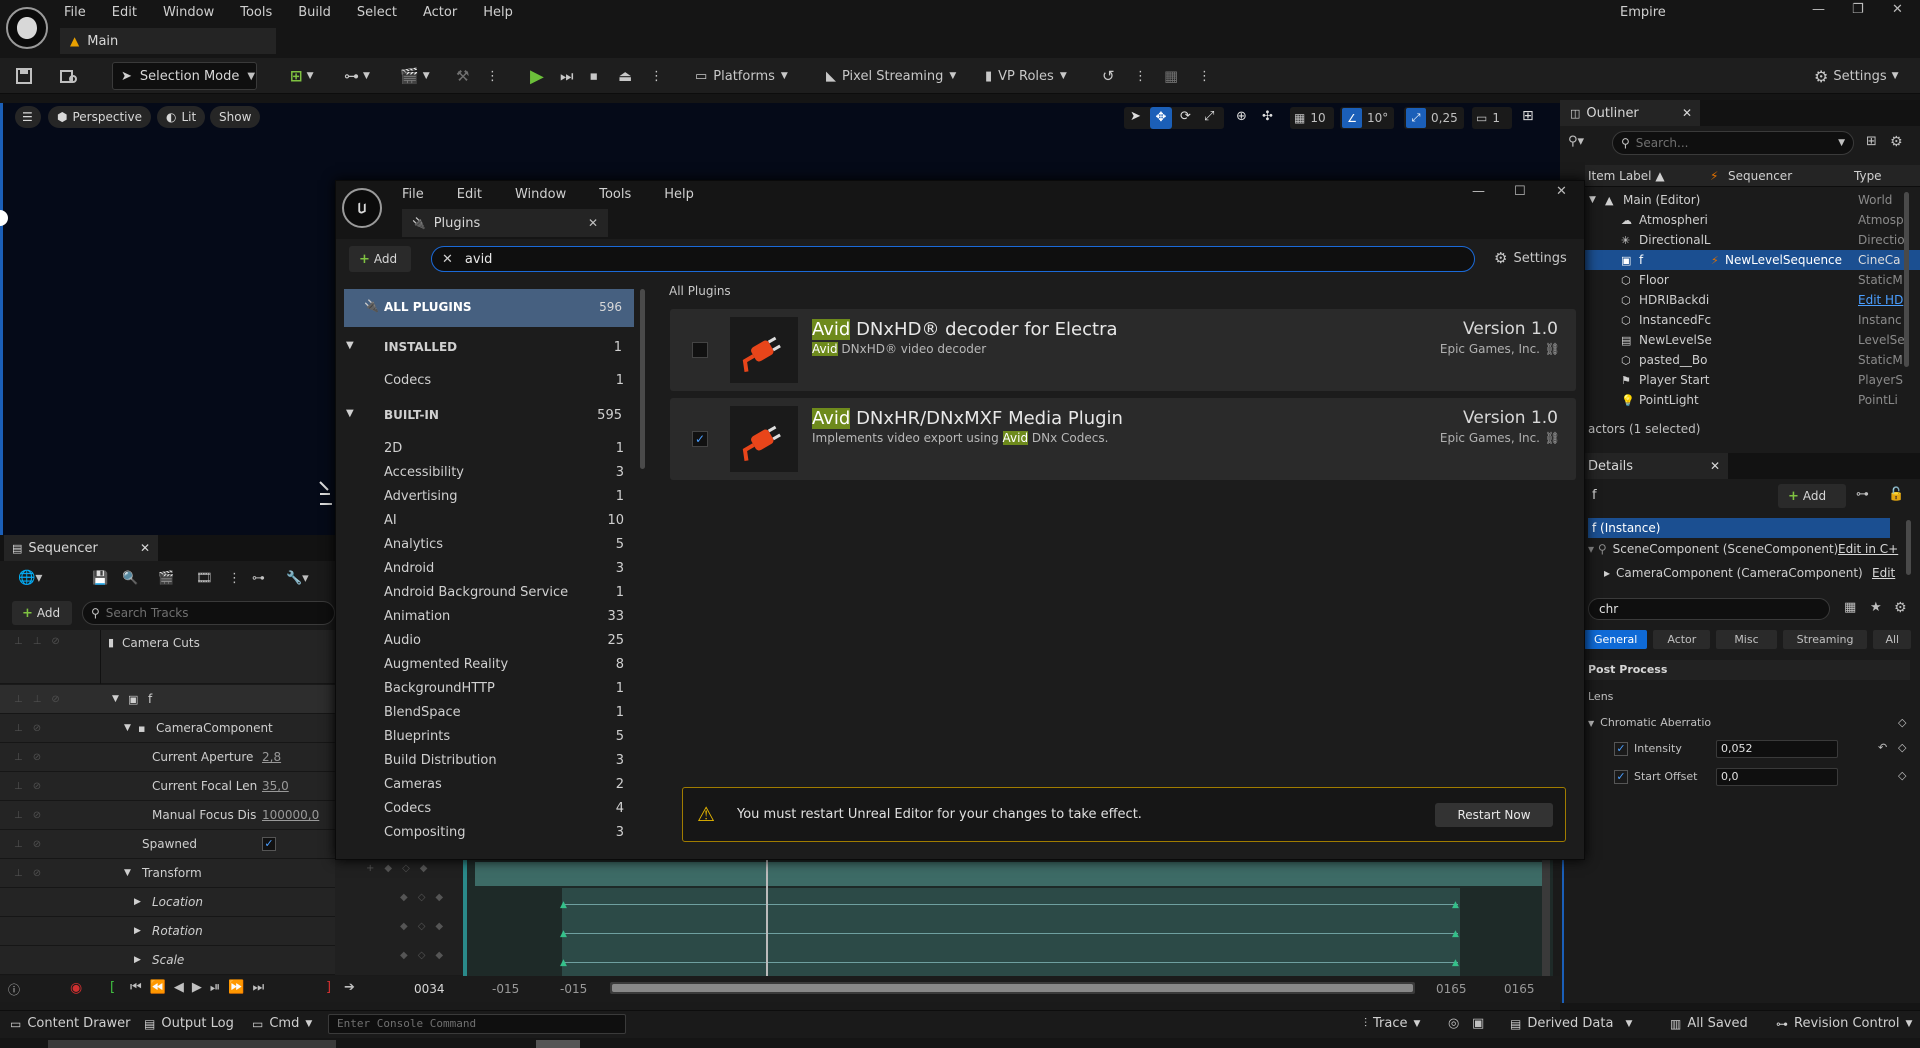 Image resolution: width=1920 pixels, height=1048 pixels. I want to click on track-camera-cuts: ⊥⊥⊘ ▮ Camera Cuts, so click(167, 657).